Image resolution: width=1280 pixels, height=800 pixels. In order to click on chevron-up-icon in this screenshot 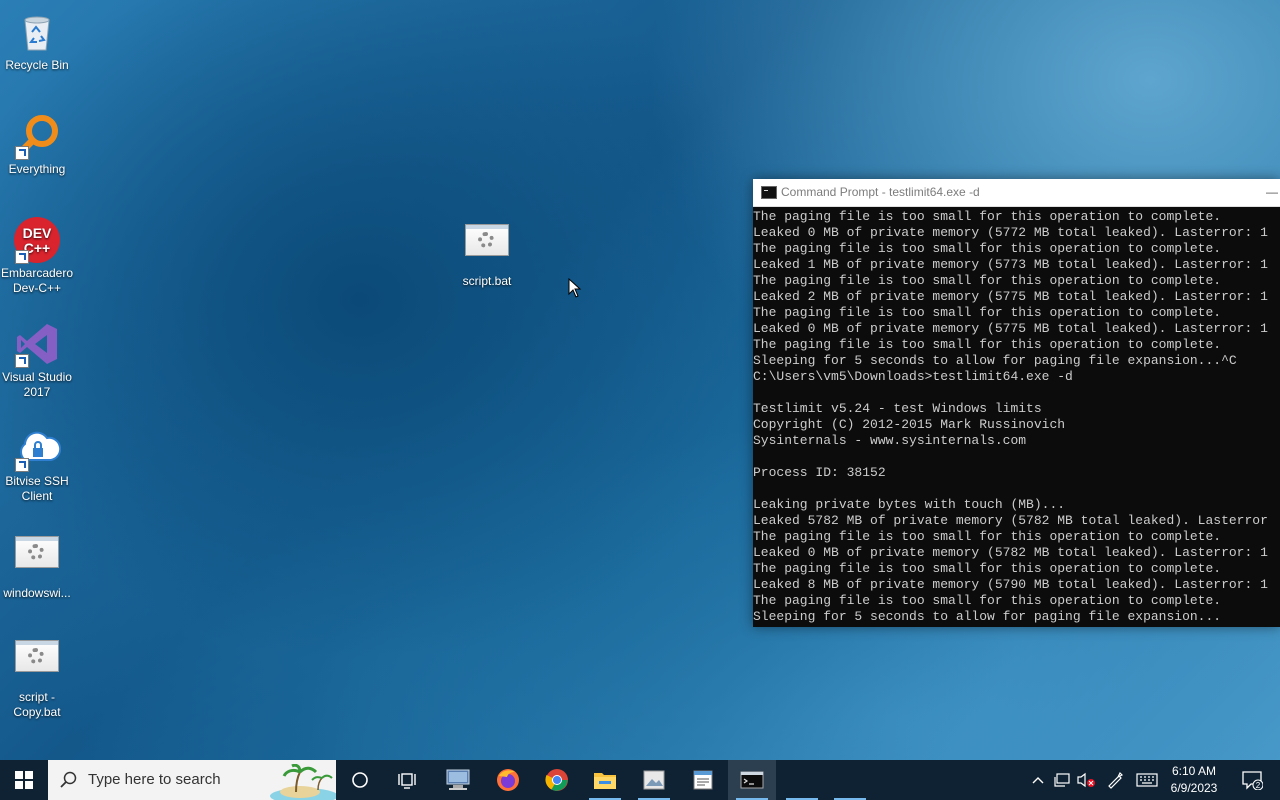, I will do `click(1038, 780)`.